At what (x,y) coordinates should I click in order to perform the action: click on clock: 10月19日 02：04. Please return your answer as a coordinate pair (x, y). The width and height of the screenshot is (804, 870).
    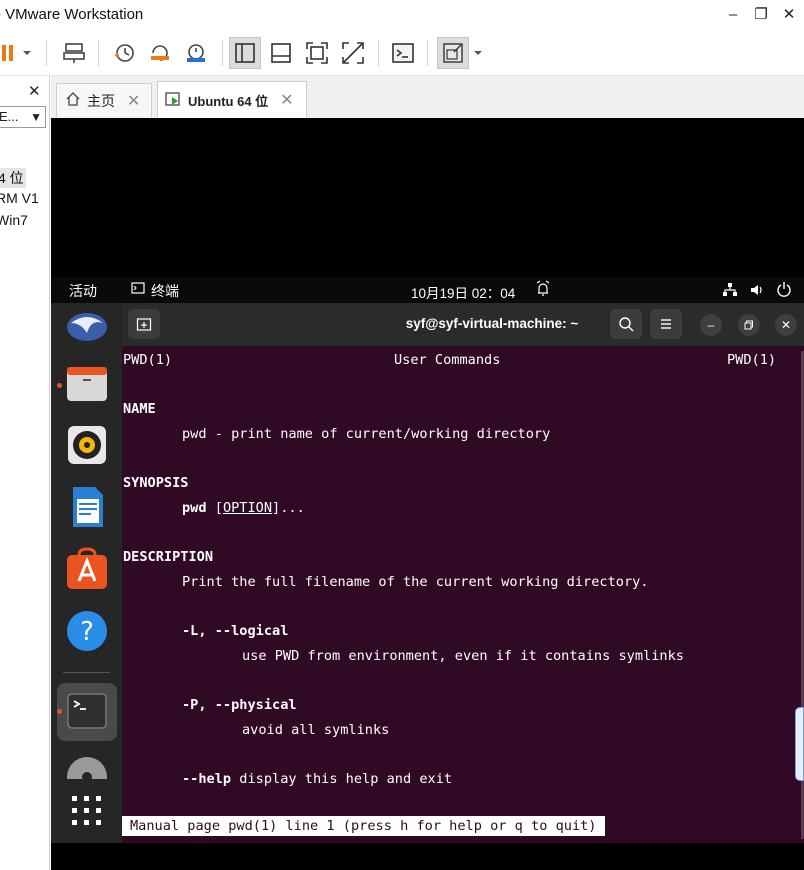
    Looking at the image, I should click on (463, 292).